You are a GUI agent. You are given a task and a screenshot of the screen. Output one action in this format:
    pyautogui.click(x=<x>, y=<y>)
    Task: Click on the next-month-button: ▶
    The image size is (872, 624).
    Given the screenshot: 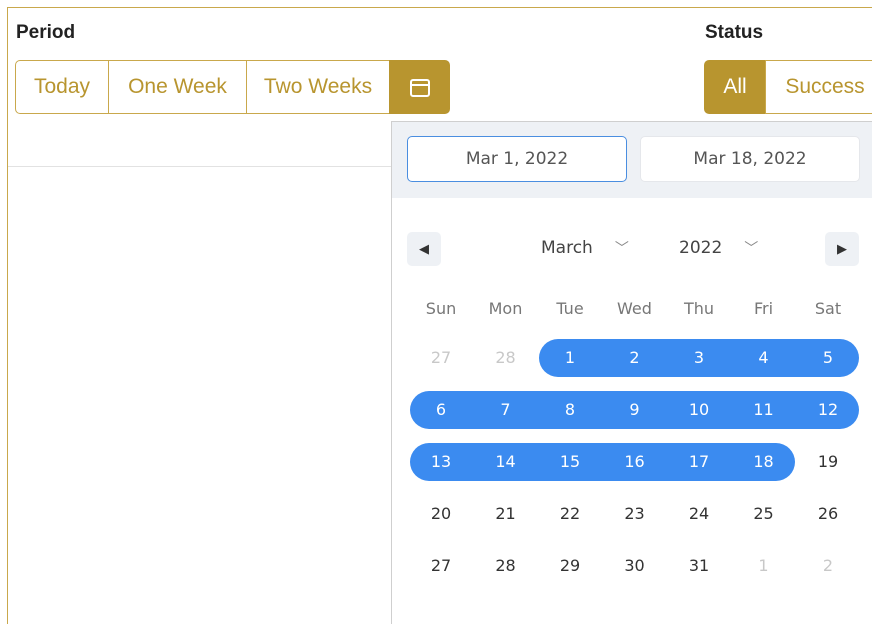 What is the action you would take?
    pyautogui.click(x=842, y=249)
    